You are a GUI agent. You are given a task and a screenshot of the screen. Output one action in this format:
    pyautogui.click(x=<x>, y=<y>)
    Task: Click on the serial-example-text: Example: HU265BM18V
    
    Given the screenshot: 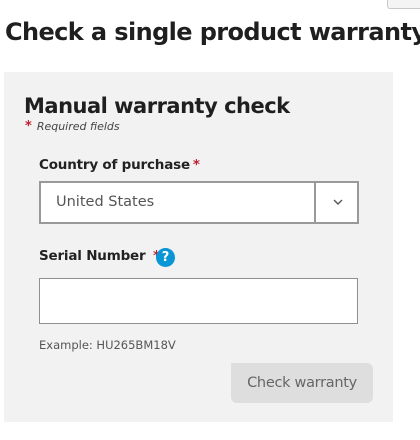 What is the action you would take?
    pyautogui.click(x=107, y=345)
    